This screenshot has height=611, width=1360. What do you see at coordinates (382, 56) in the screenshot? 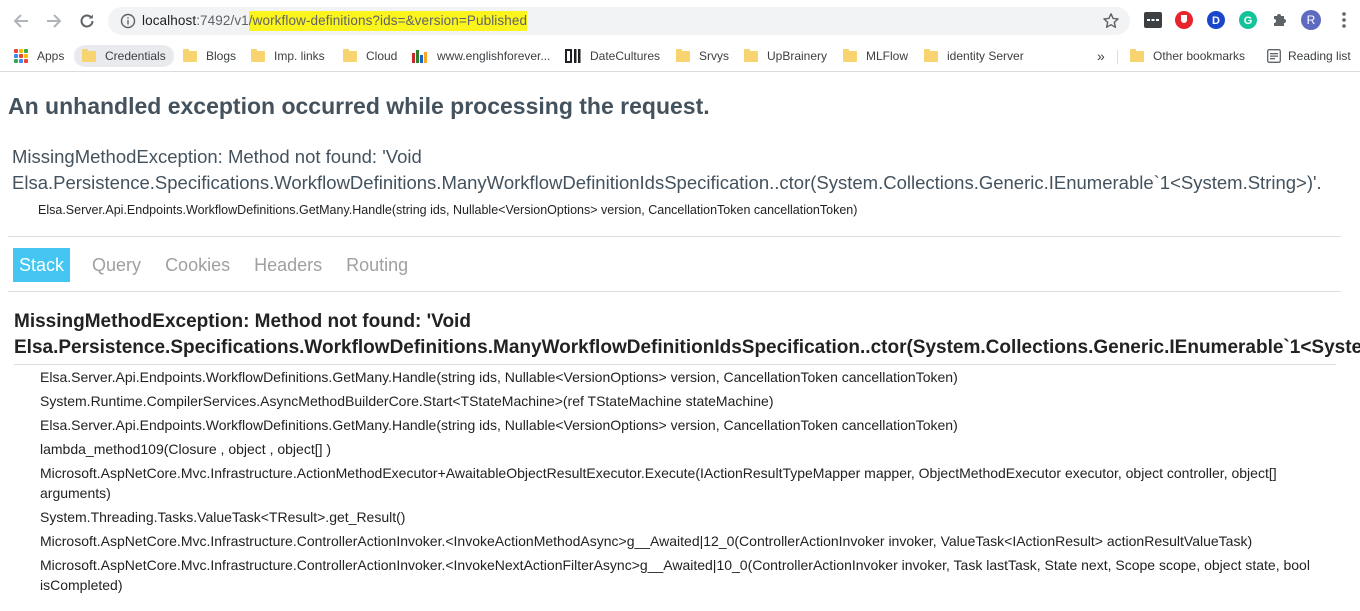
I see `bookmark-label: Cloud` at bounding box center [382, 56].